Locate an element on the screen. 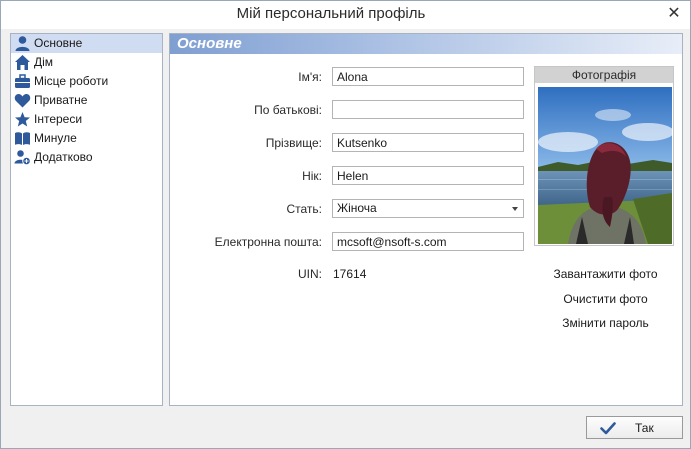 Image resolution: width=691 pixels, height=449 pixels. uin-value: 17614 is located at coordinates (350, 274).